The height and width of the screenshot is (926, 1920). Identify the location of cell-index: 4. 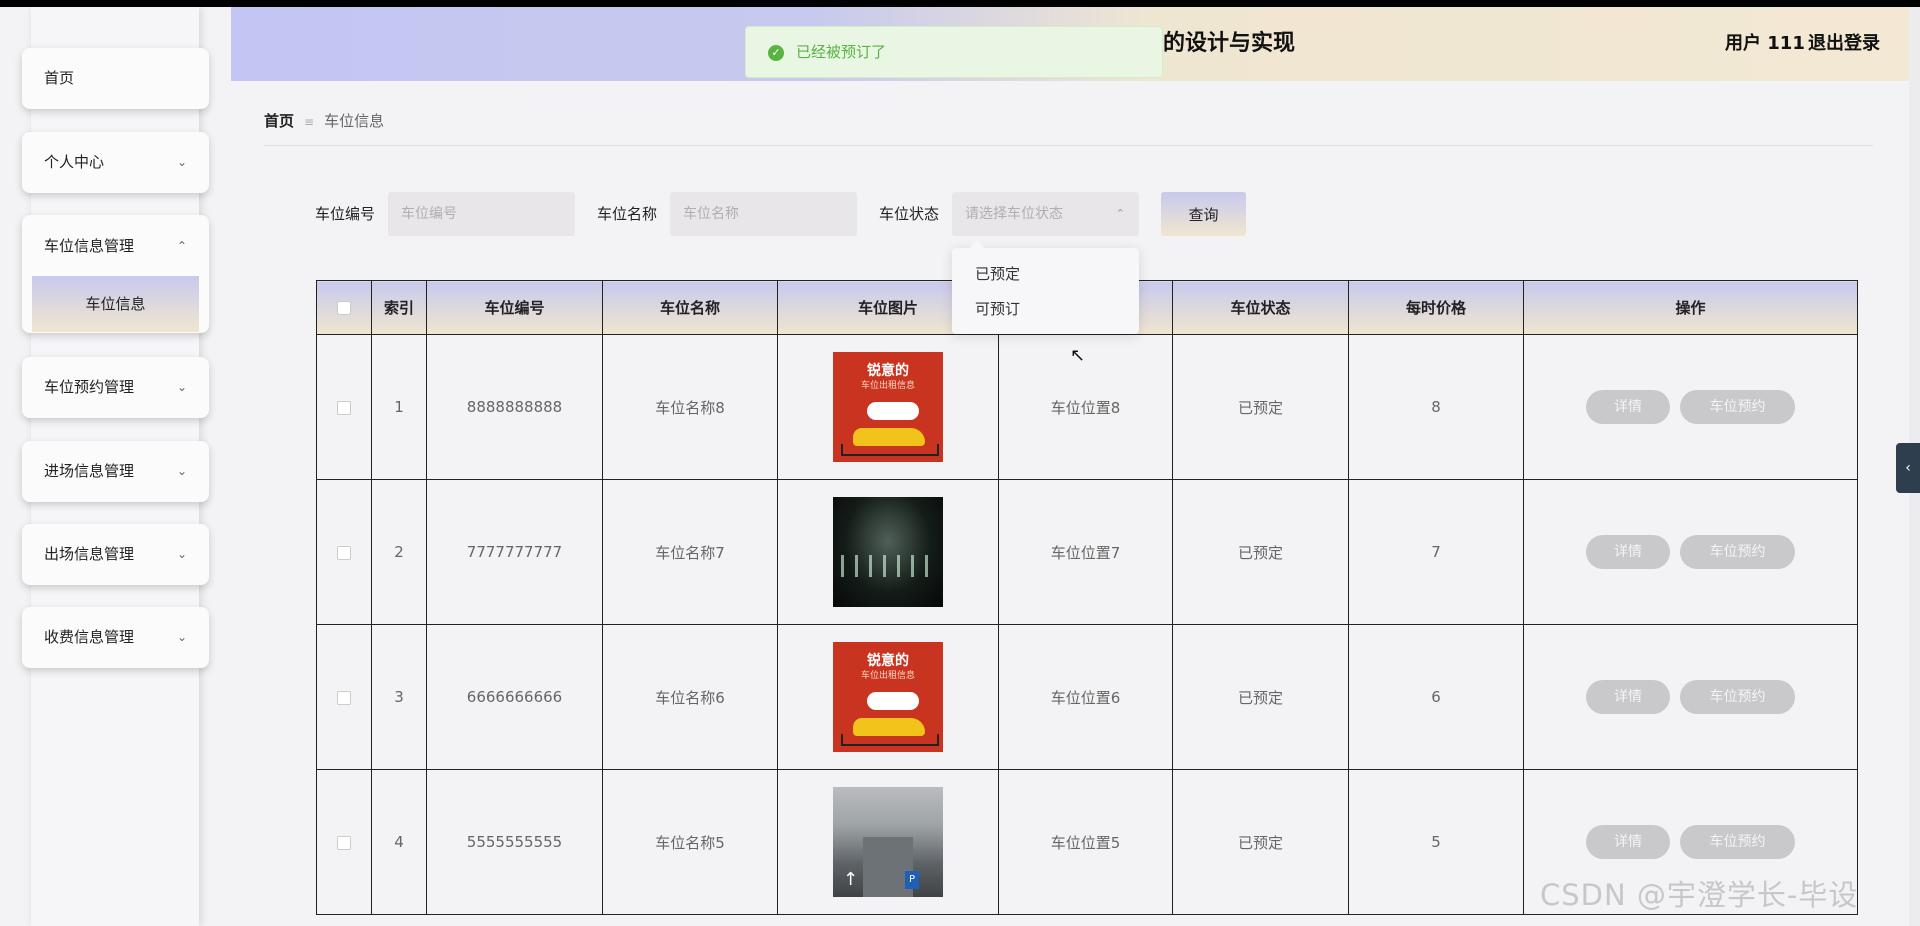
(399, 842).